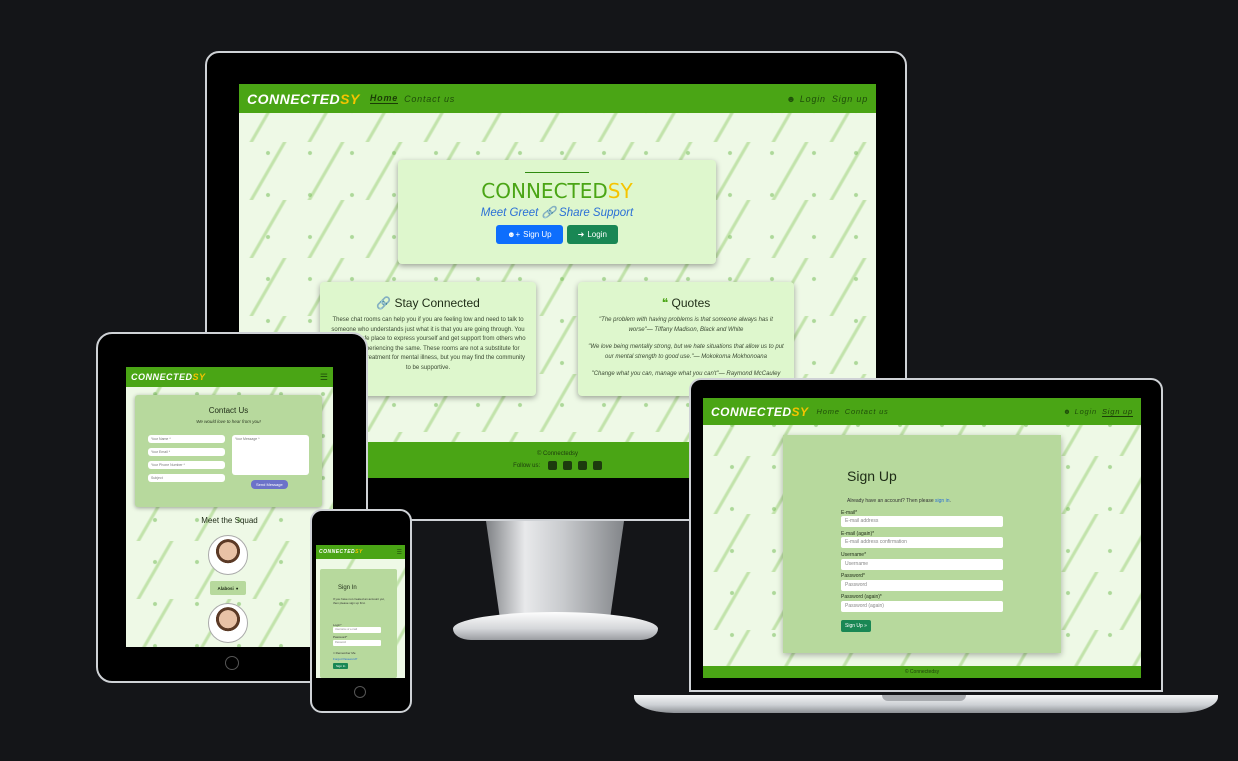  I want to click on hero-login-button: ➜ Login, so click(592, 234).